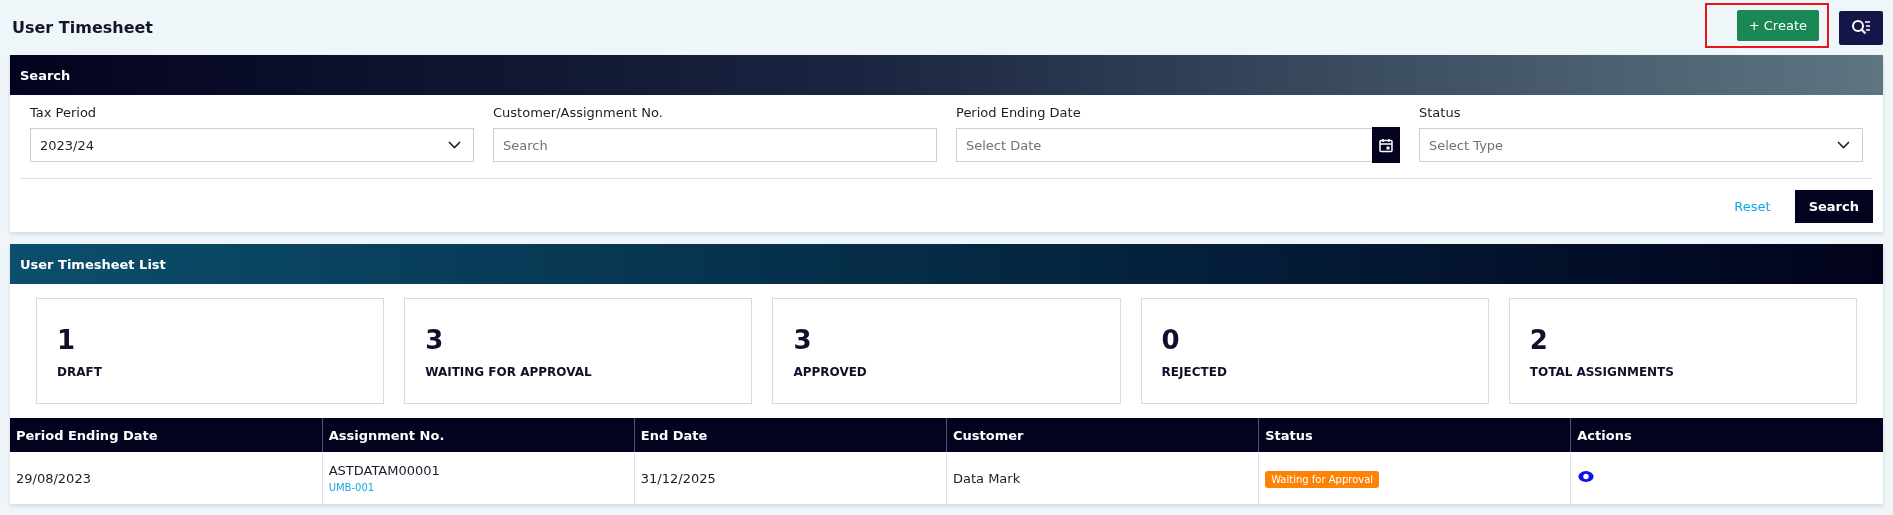  Describe the element at coordinates (1777, 25) in the screenshot. I see `create-button: + Create` at that location.